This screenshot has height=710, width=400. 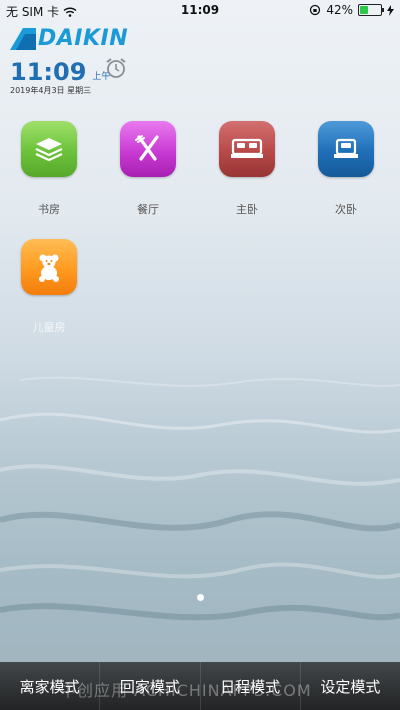 I want to click on charging-bolt-icon, so click(x=390, y=10).